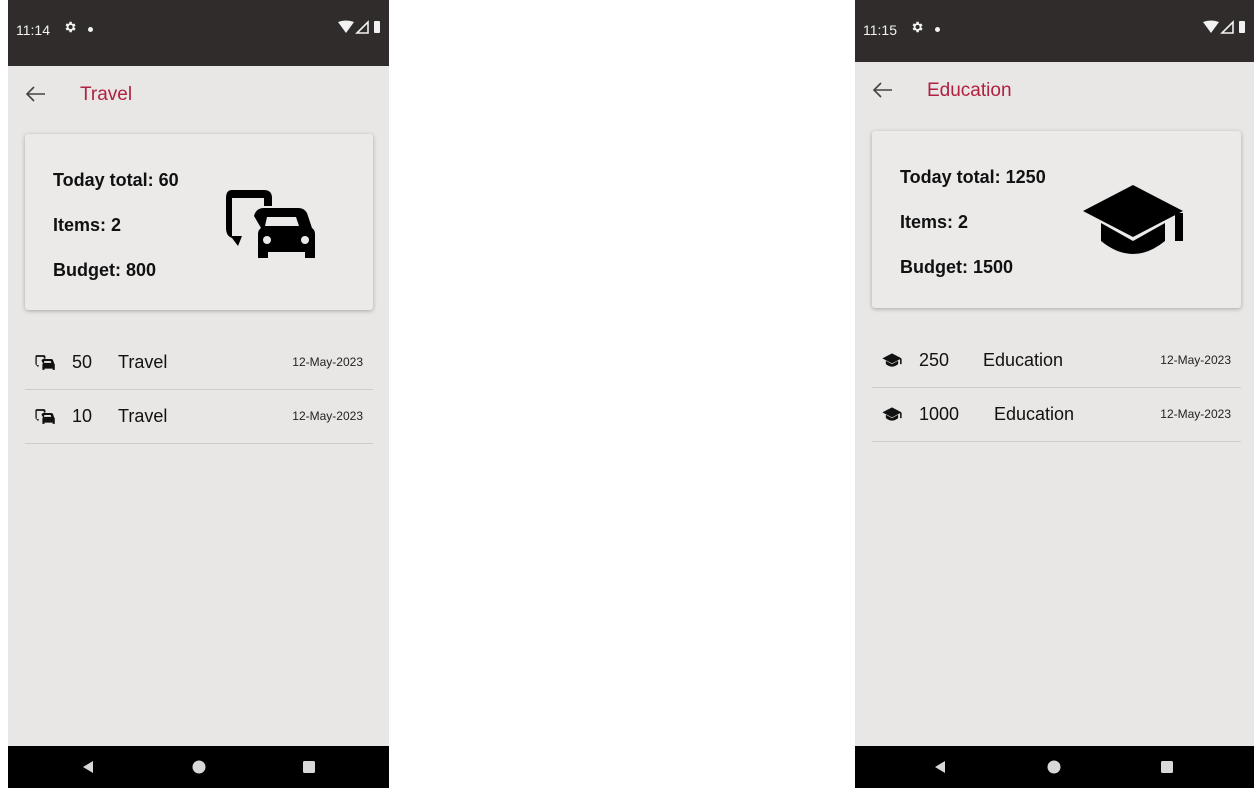 This screenshot has width=1255, height=788. What do you see at coordinates (198, 95) in the screenshot?
I see `app-bar: Travel` at bounding box center [198, 95].